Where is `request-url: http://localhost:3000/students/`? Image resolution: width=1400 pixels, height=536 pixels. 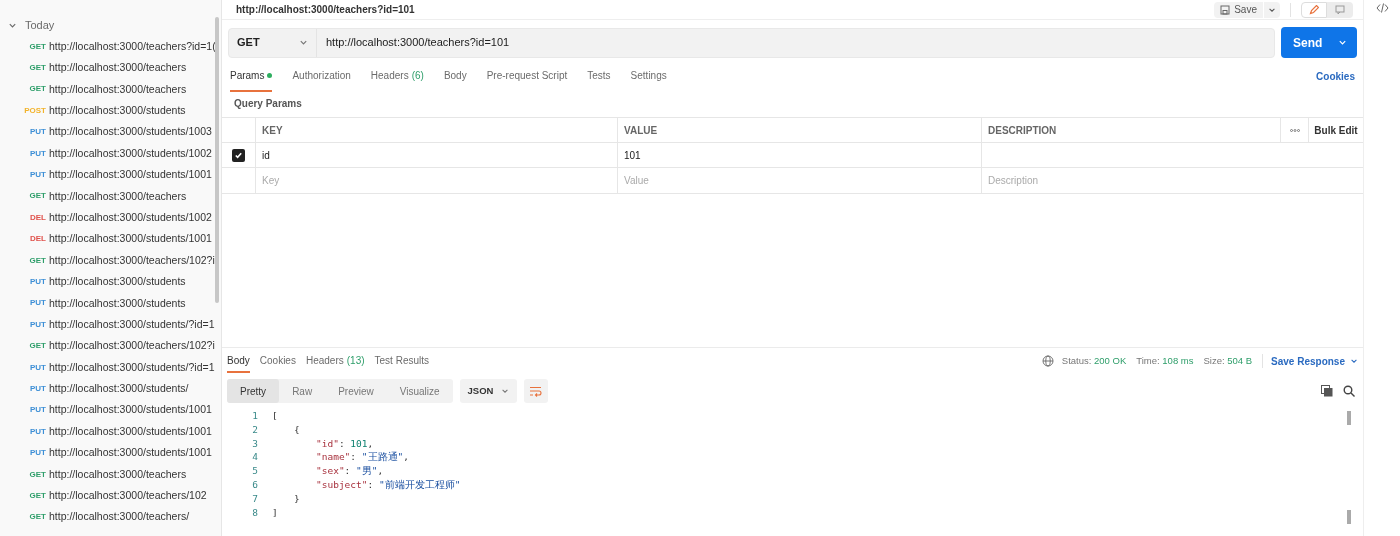 request-url: http://localhost:3000/students/ is located at coordinates (119, 389).